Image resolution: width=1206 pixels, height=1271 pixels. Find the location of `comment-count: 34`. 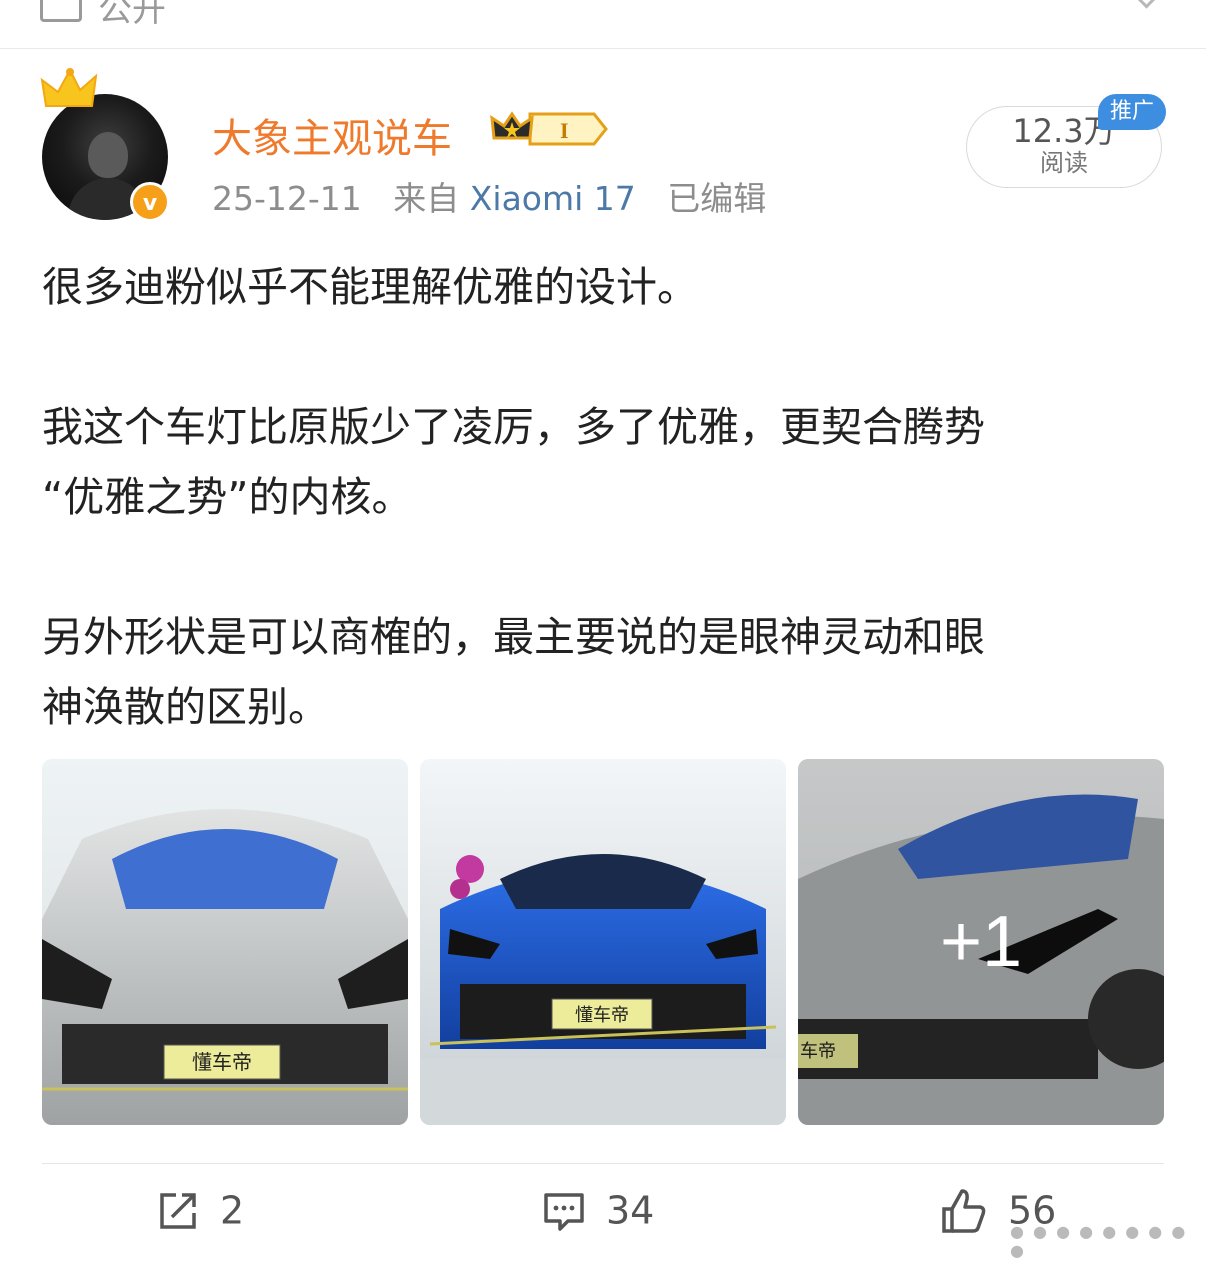

comment-count: 34 is located at coordinates (630, 1210).